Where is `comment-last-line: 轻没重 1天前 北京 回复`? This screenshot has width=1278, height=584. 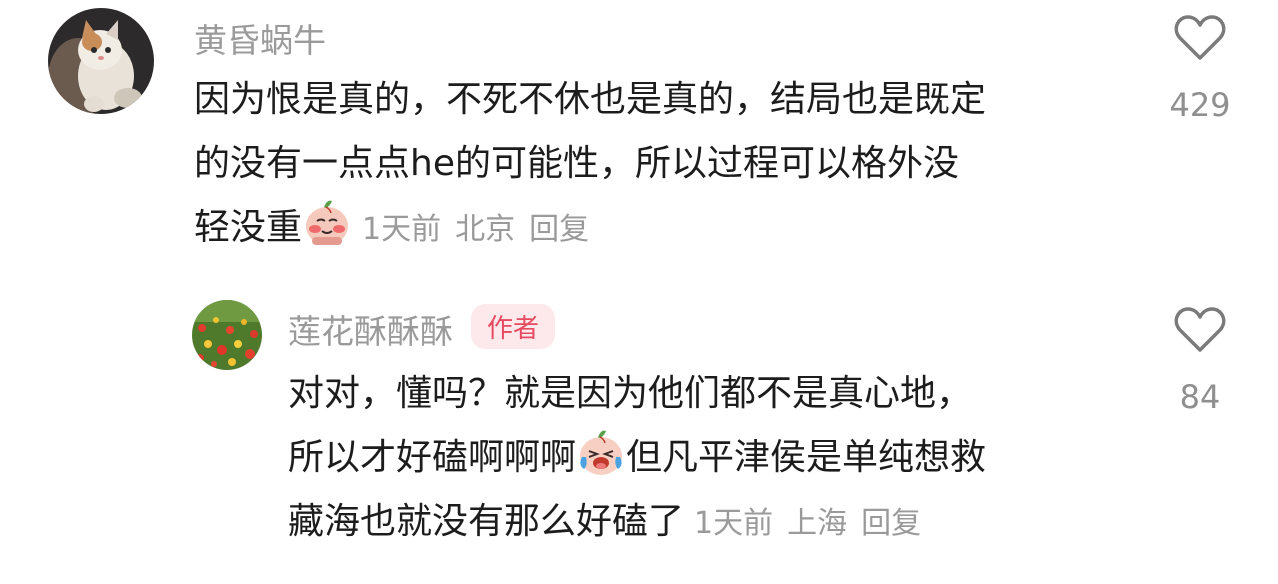 comment-last-line: 轻没重 1天前 北京 回复 is located at coordinates (669, 229).